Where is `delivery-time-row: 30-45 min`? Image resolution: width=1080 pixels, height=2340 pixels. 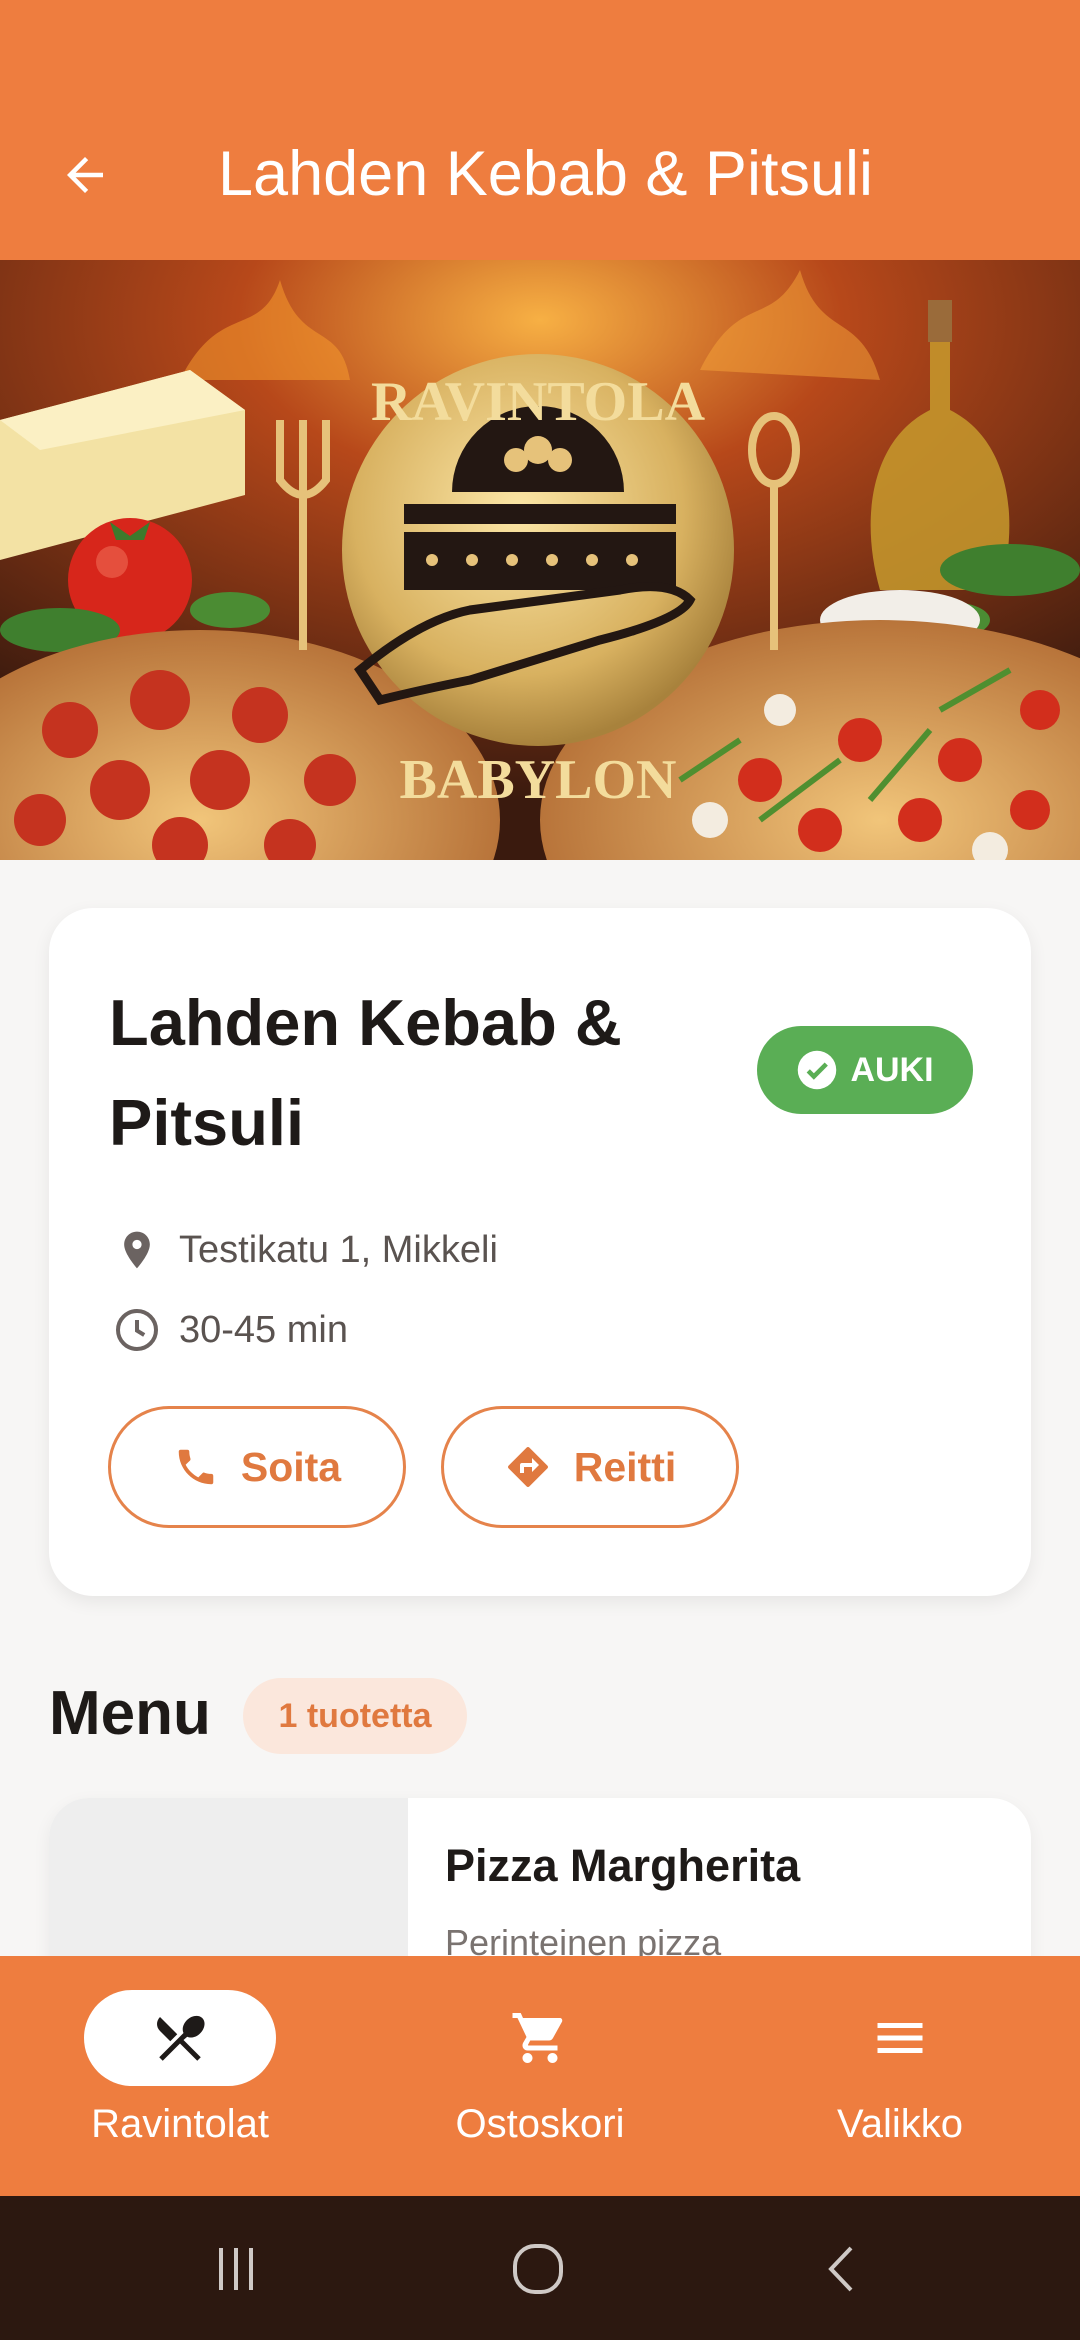
delivery-time-row: 30-45 min is located at coordinates (228, 1330).